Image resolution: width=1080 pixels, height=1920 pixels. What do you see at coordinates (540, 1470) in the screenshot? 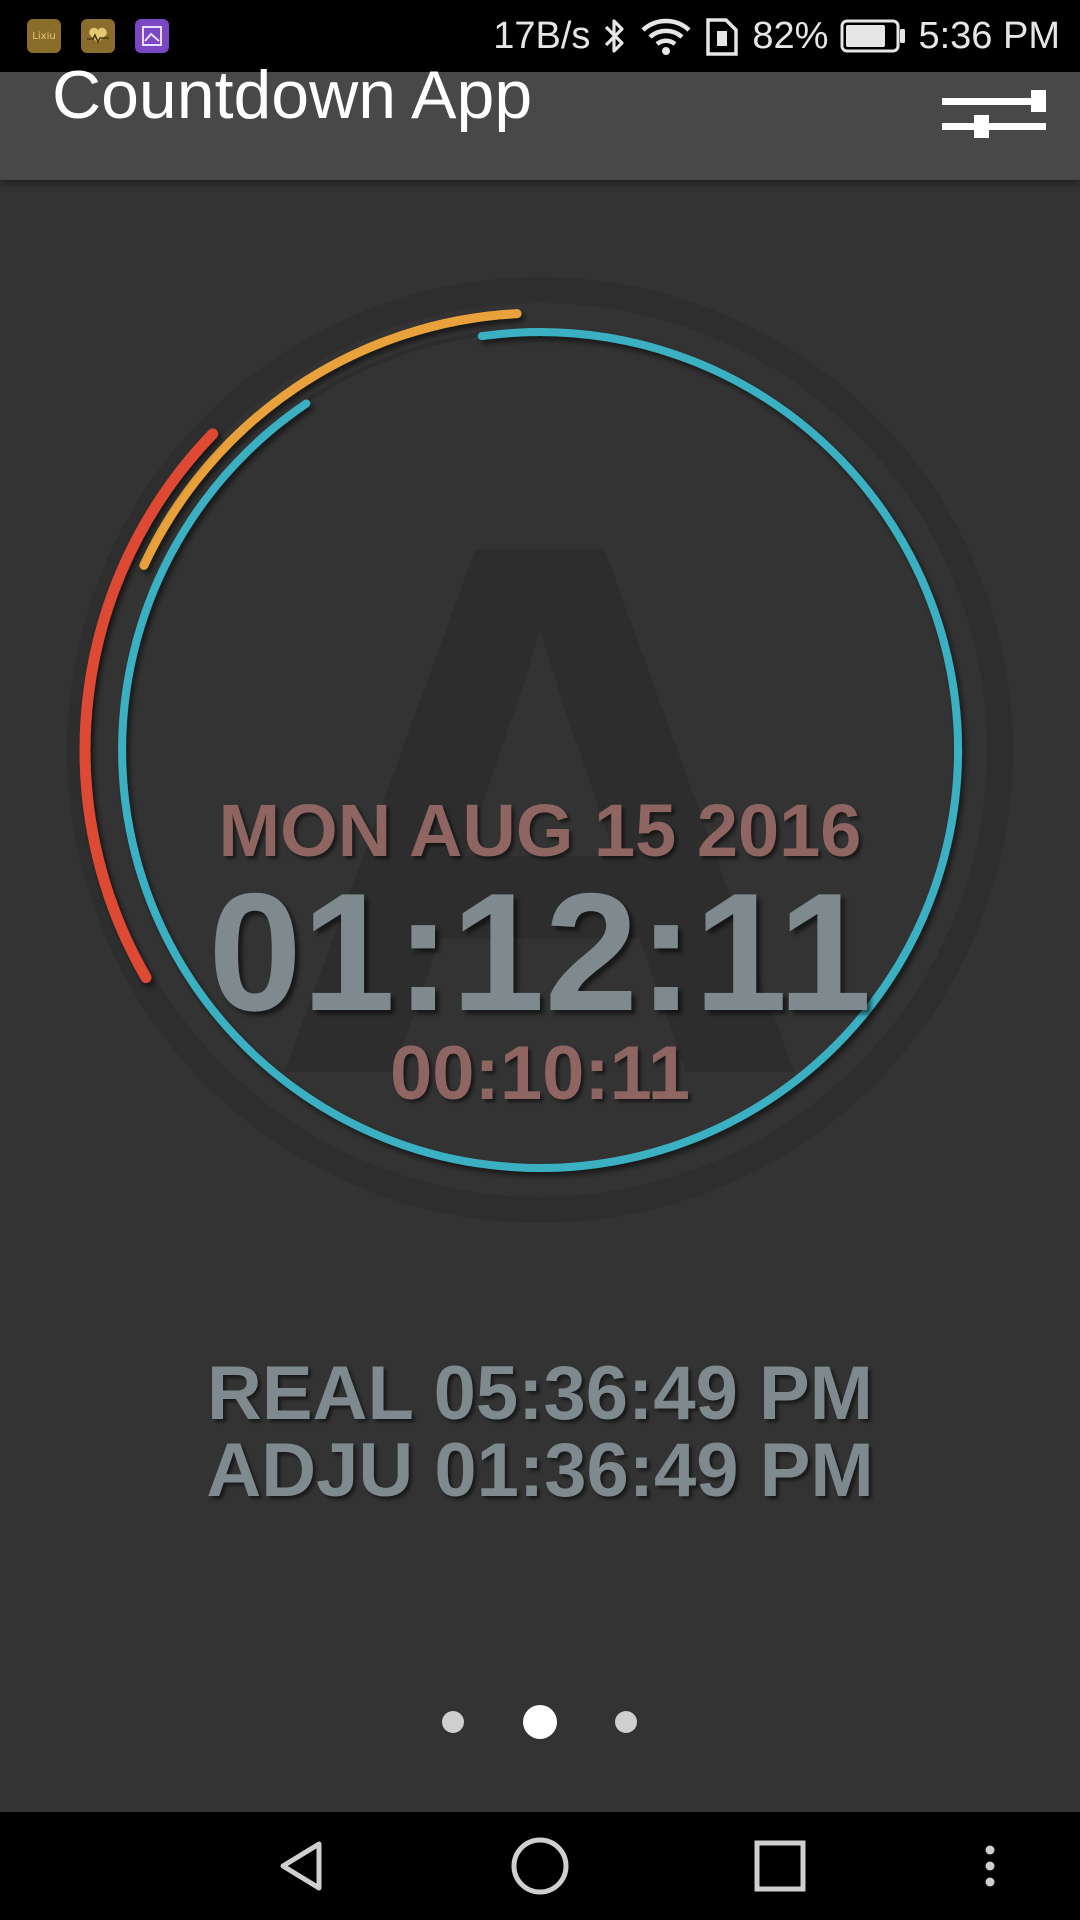
I see `adjusted-time-label: ADJU 01:36:49 PM` at bounding box center [540, 1470].